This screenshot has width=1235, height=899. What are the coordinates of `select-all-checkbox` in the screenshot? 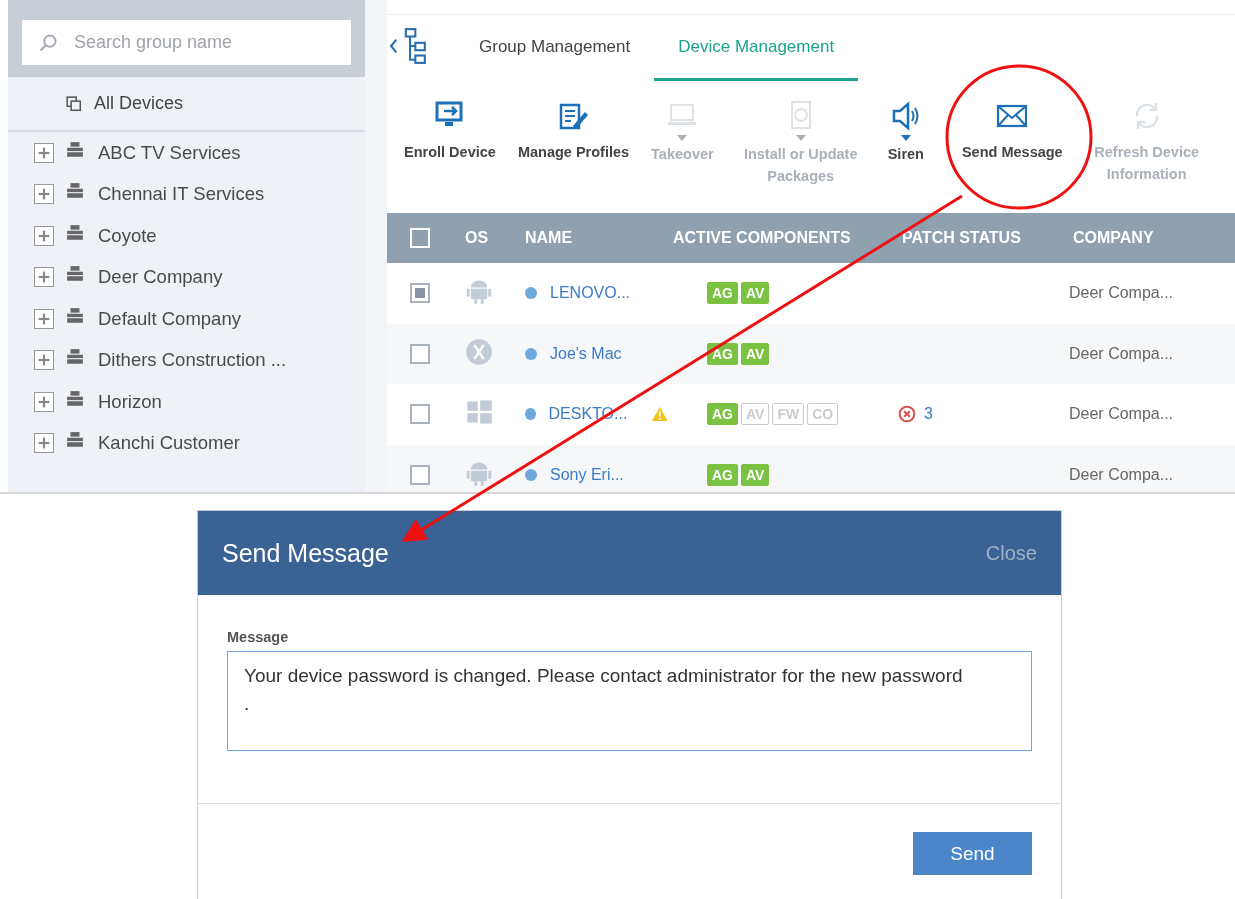 It's located at (420, 238).